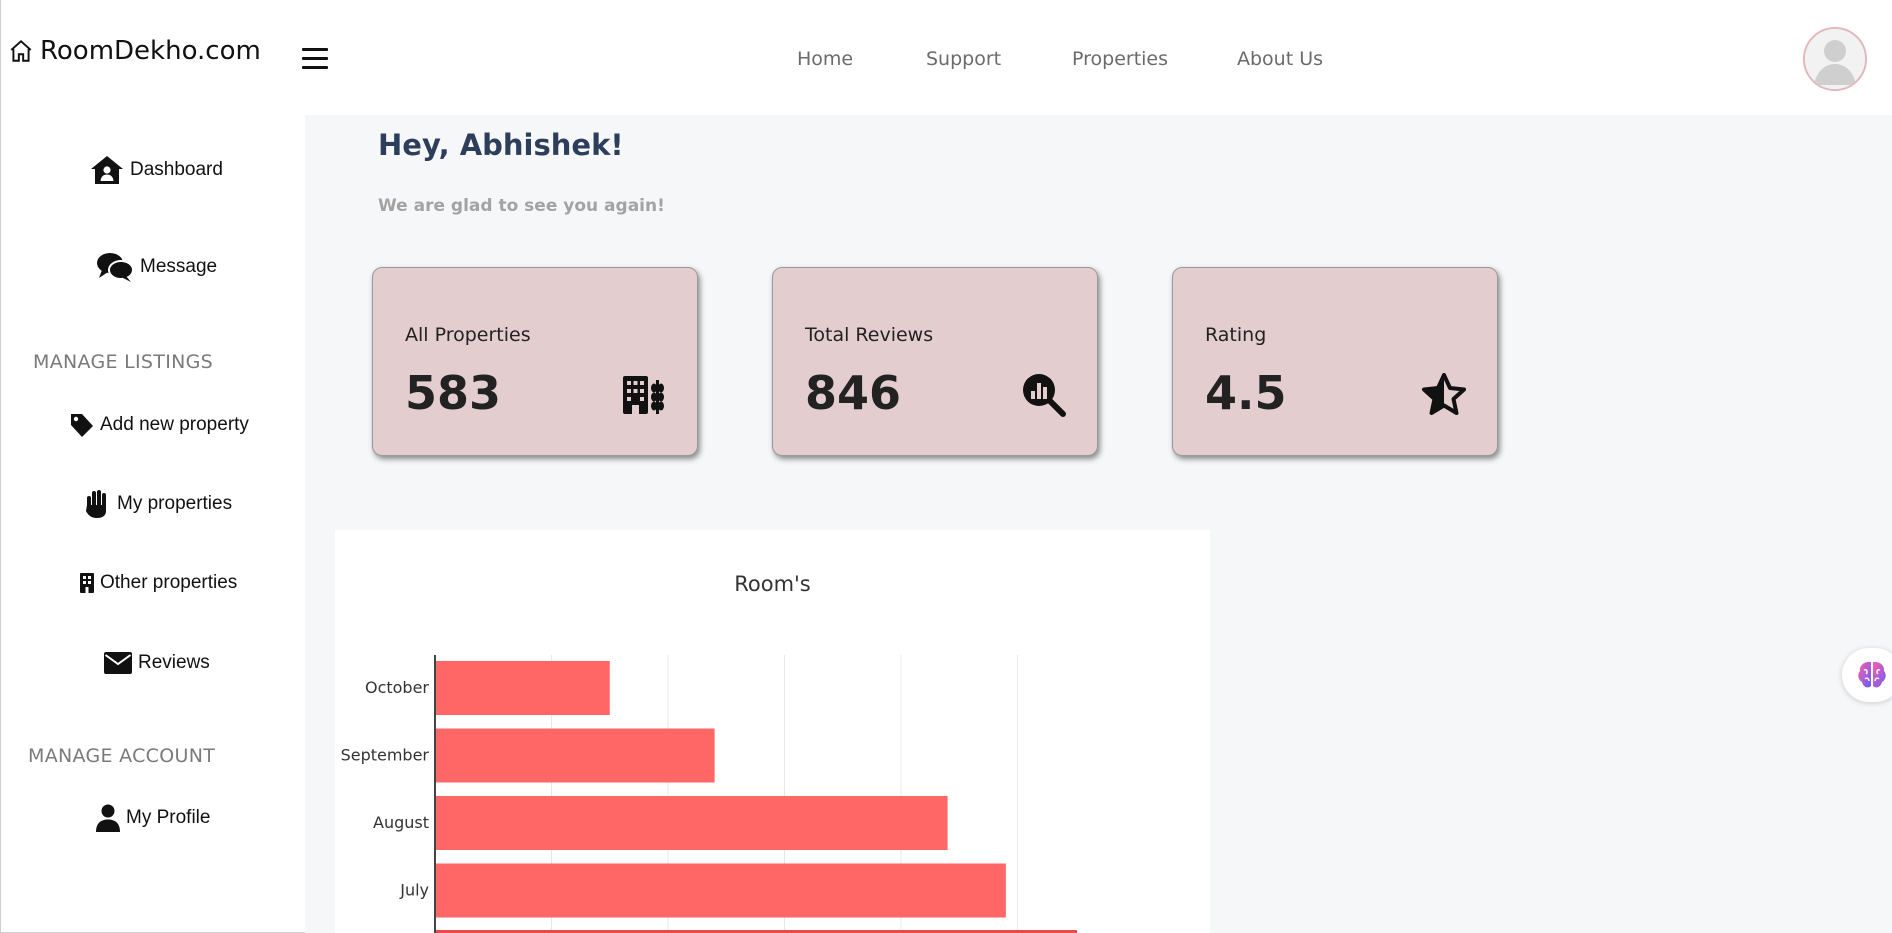 This screenshot has height=933, width=1892. I want to click on chart-category-label: September, so click(385, 755).